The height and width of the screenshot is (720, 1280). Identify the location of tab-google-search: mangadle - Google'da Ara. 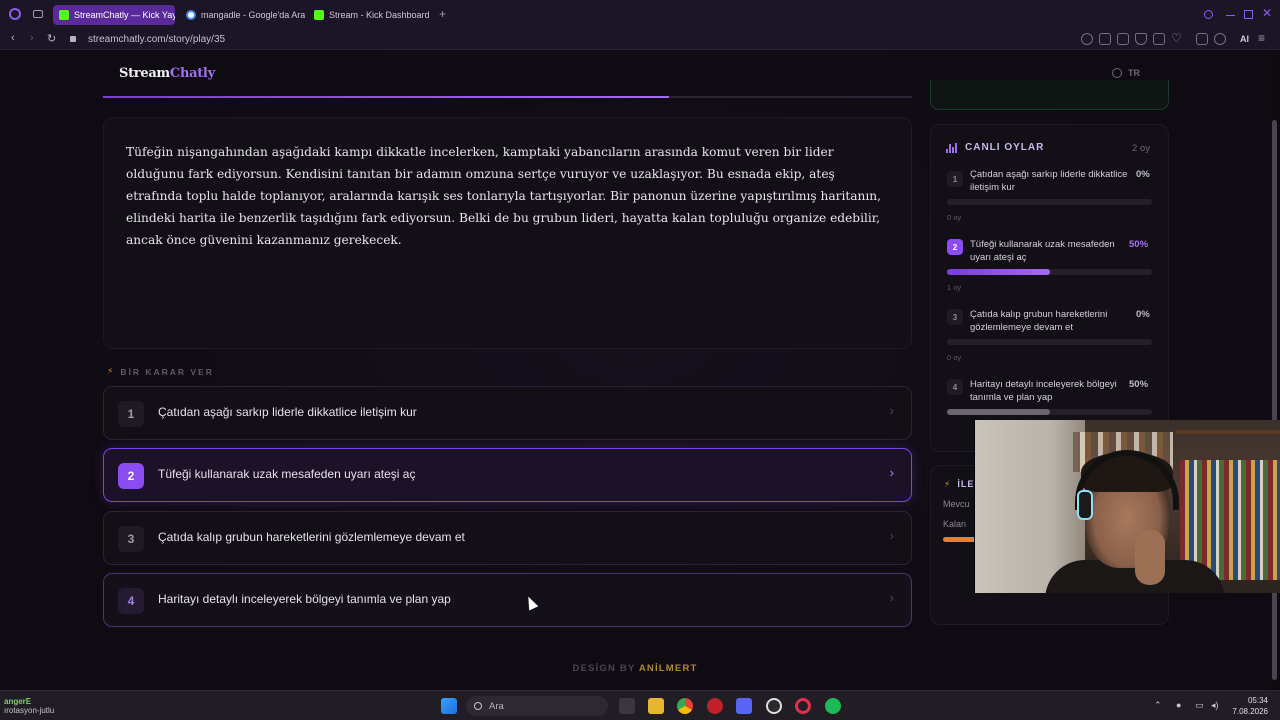
(242, 15).